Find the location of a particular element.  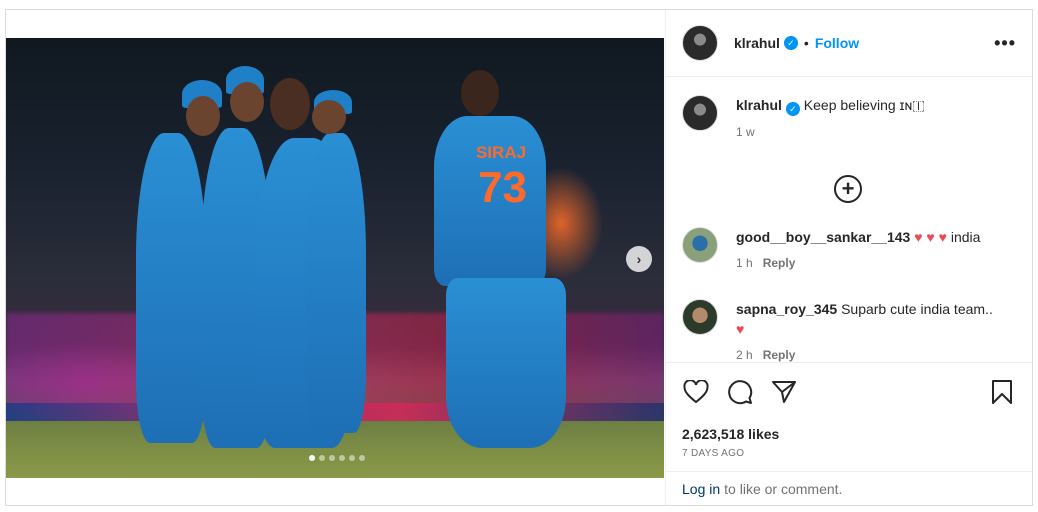

chevron-right-icon: › is located at coordinates (639, 259).